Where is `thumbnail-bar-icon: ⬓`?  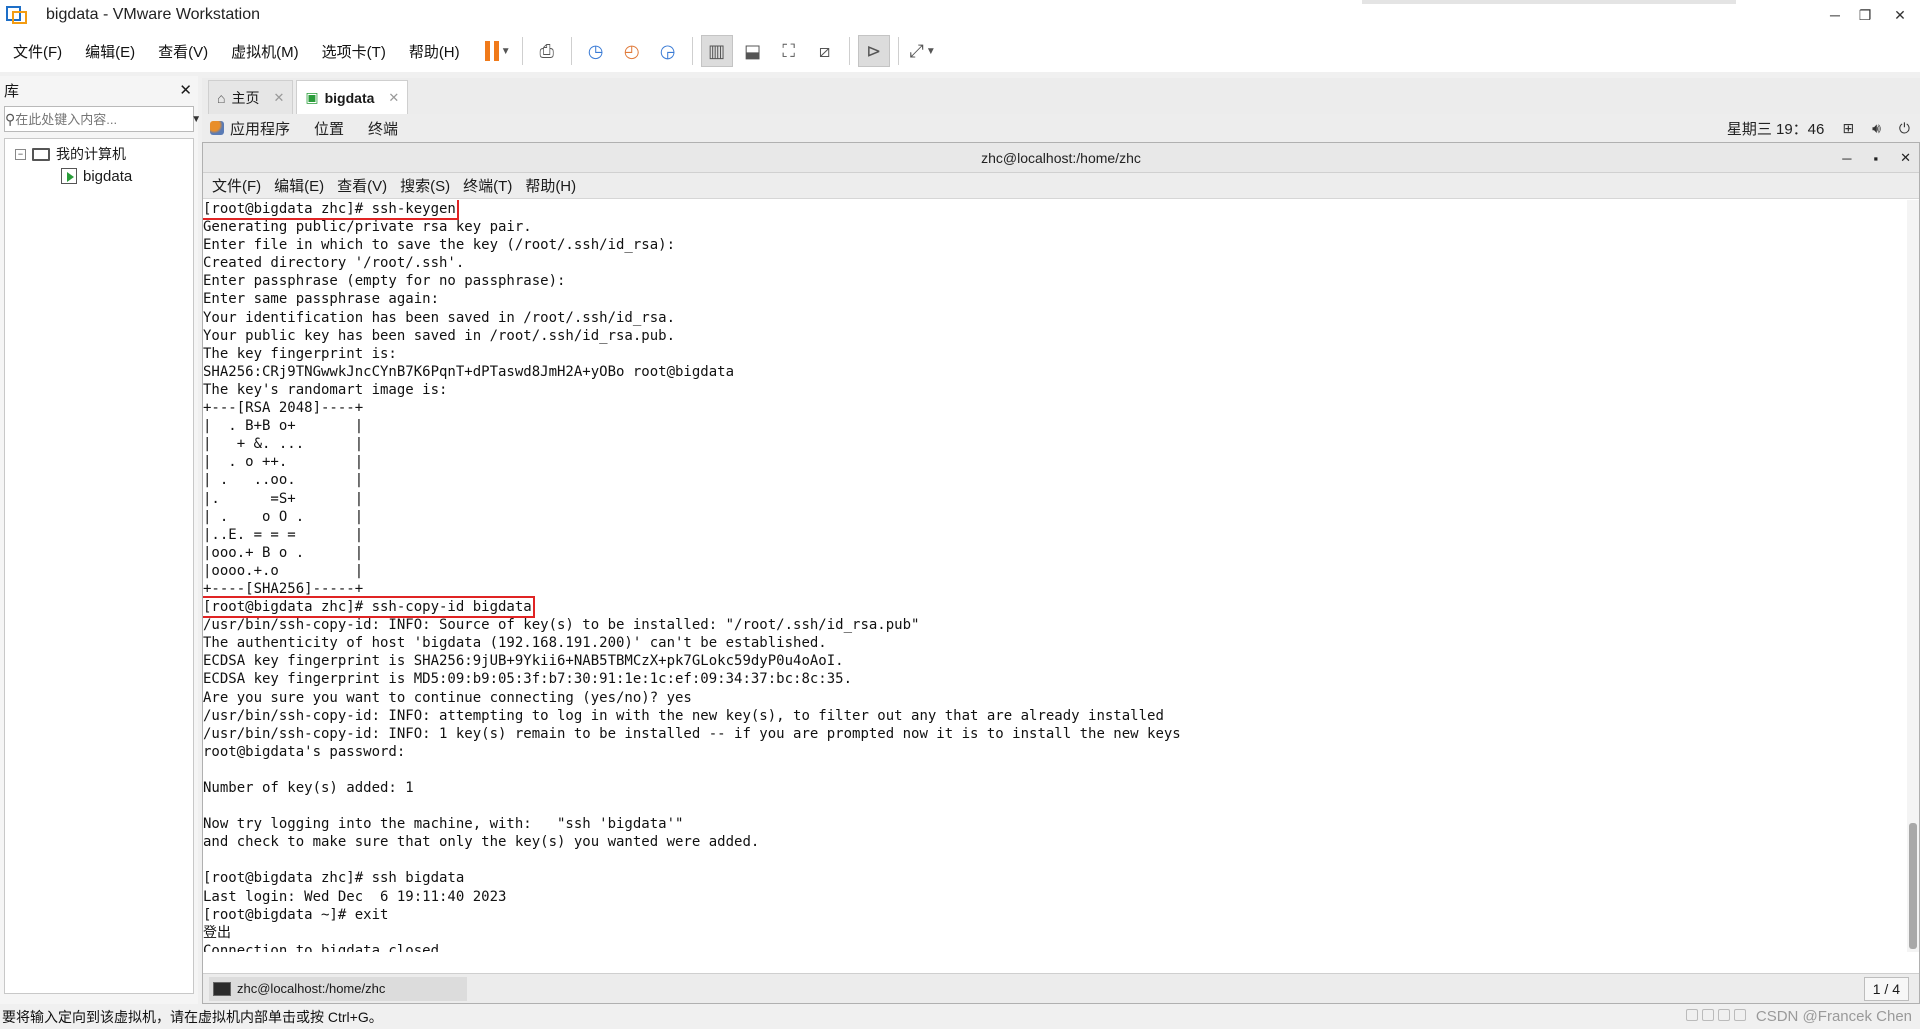
thumbnail-bar-icon: ⬓ is located at coordinates (753, 50).